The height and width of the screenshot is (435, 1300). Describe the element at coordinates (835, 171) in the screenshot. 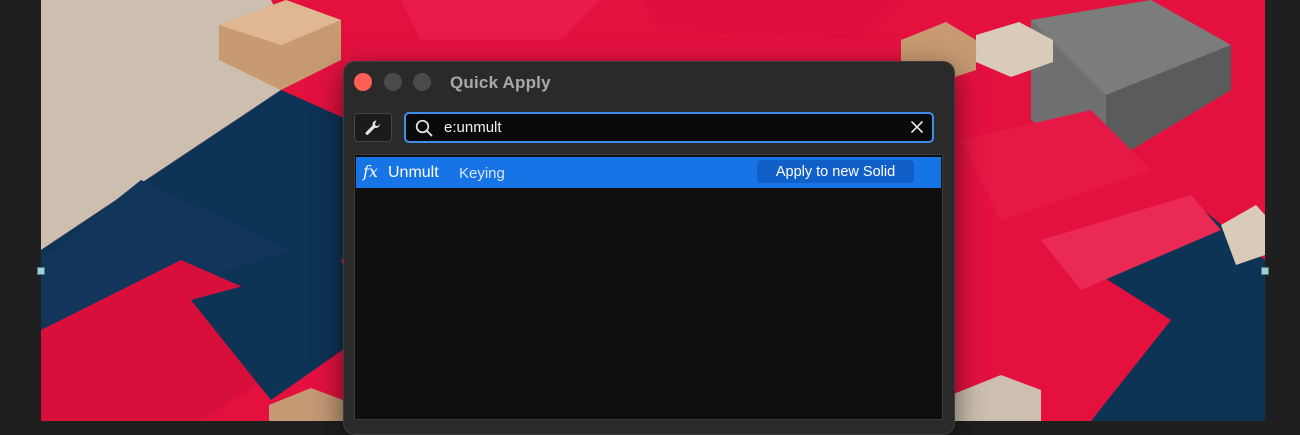

I see `apply-to-new-solid-button: Apply to new Solid` at that location.